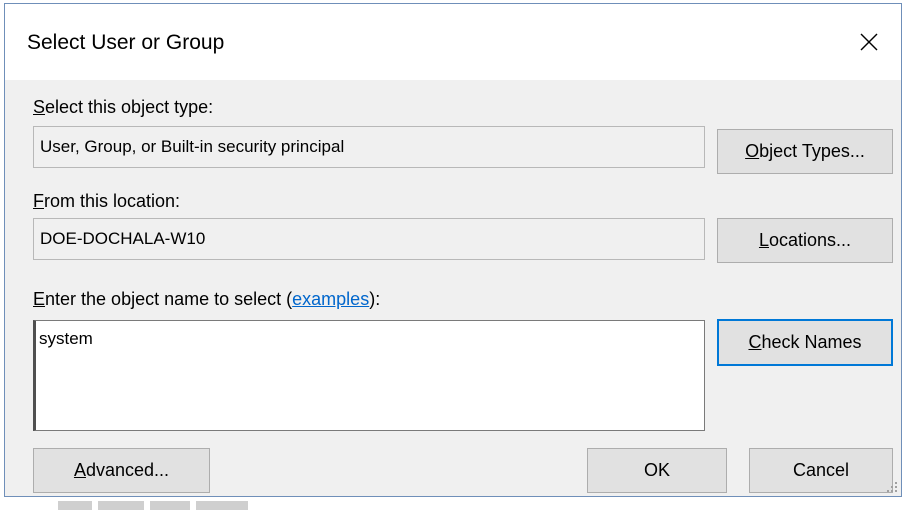 The image size is (912, 512). Describe the element at coordinates (763, 240) in the screenshot. I see `locations-button-accel: L` at that location.